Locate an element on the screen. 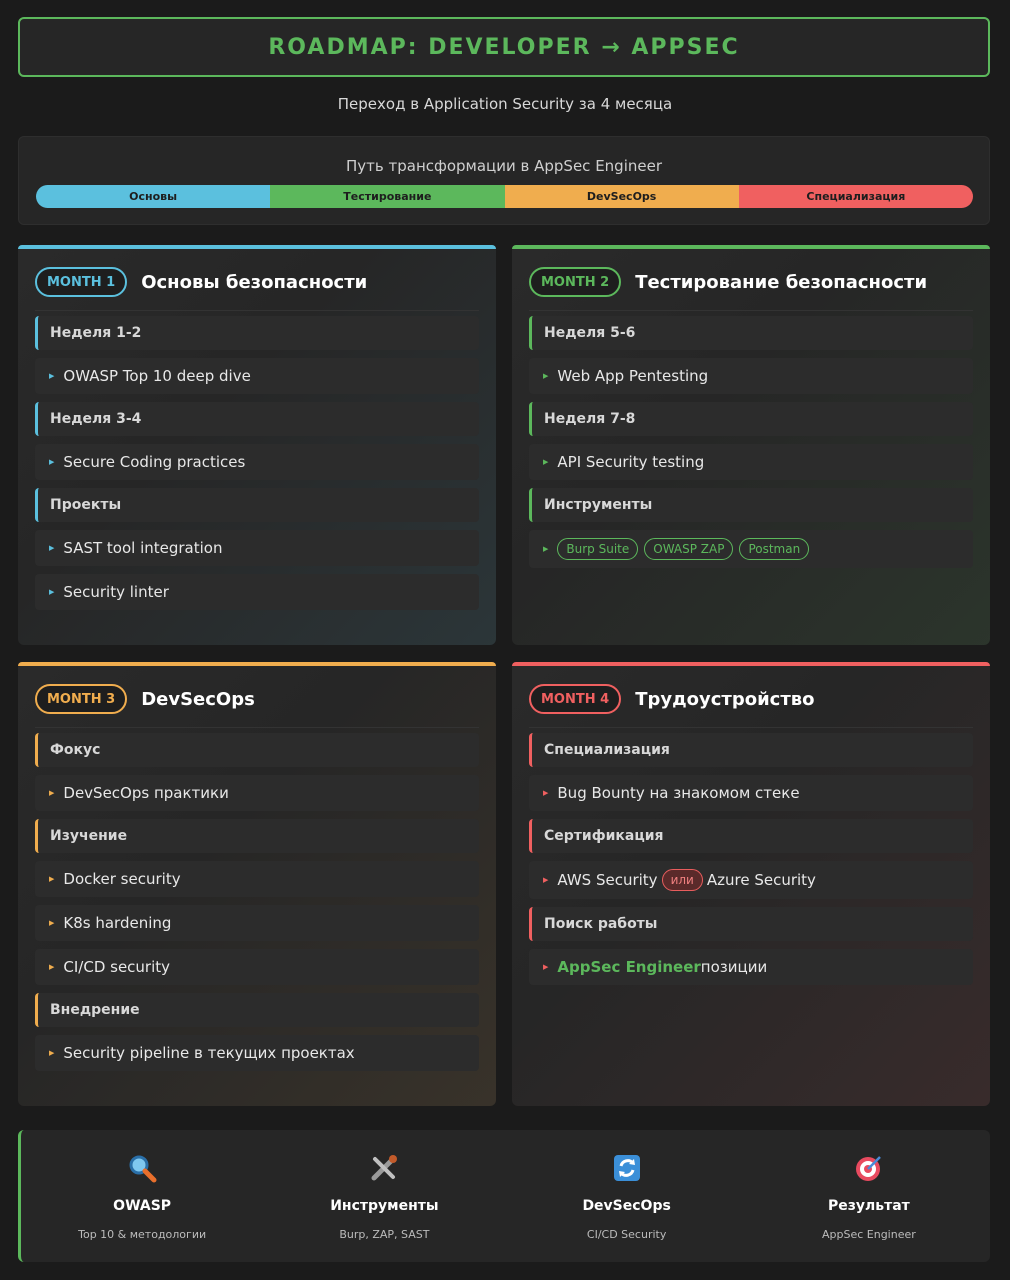 The height and width of the screenshot is (1280, 1010). list-item: ▶ API Security testing is located at coordinates (751, 462).